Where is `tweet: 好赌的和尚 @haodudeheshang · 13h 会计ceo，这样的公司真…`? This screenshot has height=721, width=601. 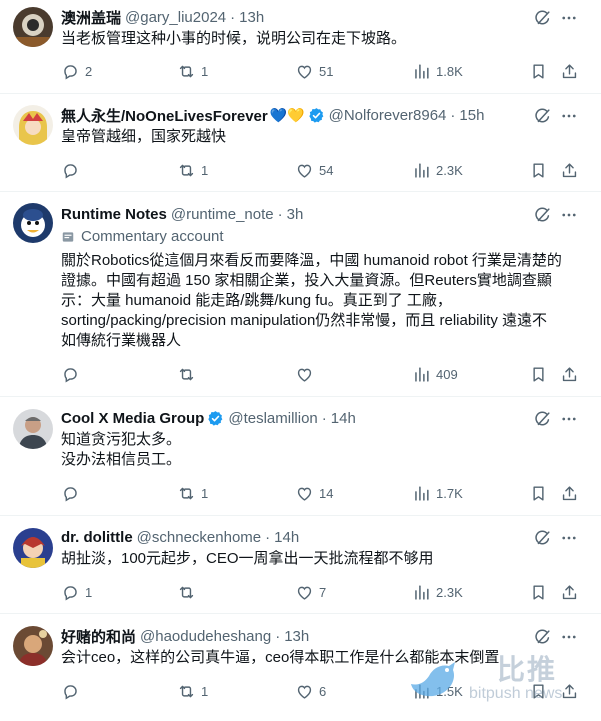 tweet: 好赌的和尚 @haodudeheshang · 13h 会计ceo，这样的公司真… is located at coordinates (300, 667).